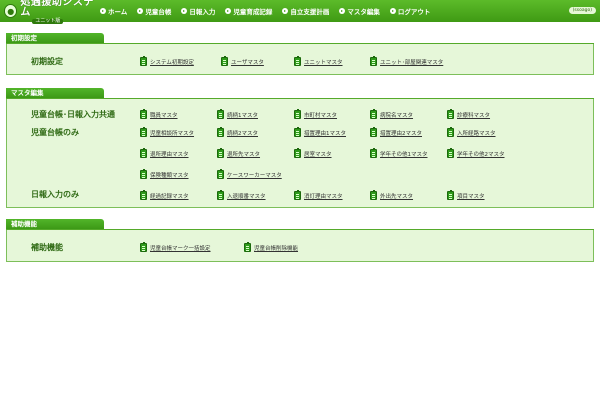  Describe the element at coordinates (399, 153) in the screenshot. I see `link-grade-other1-master: 学年その他1マスタ` at that location.